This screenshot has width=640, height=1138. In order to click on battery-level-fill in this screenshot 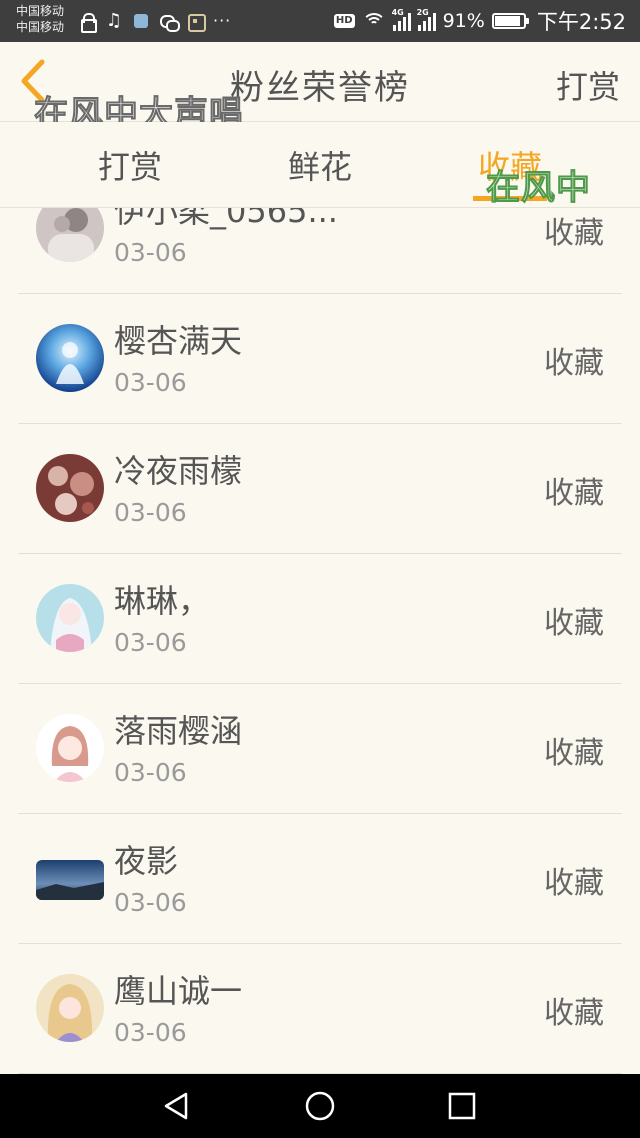, I will do `click(507, 21)`.